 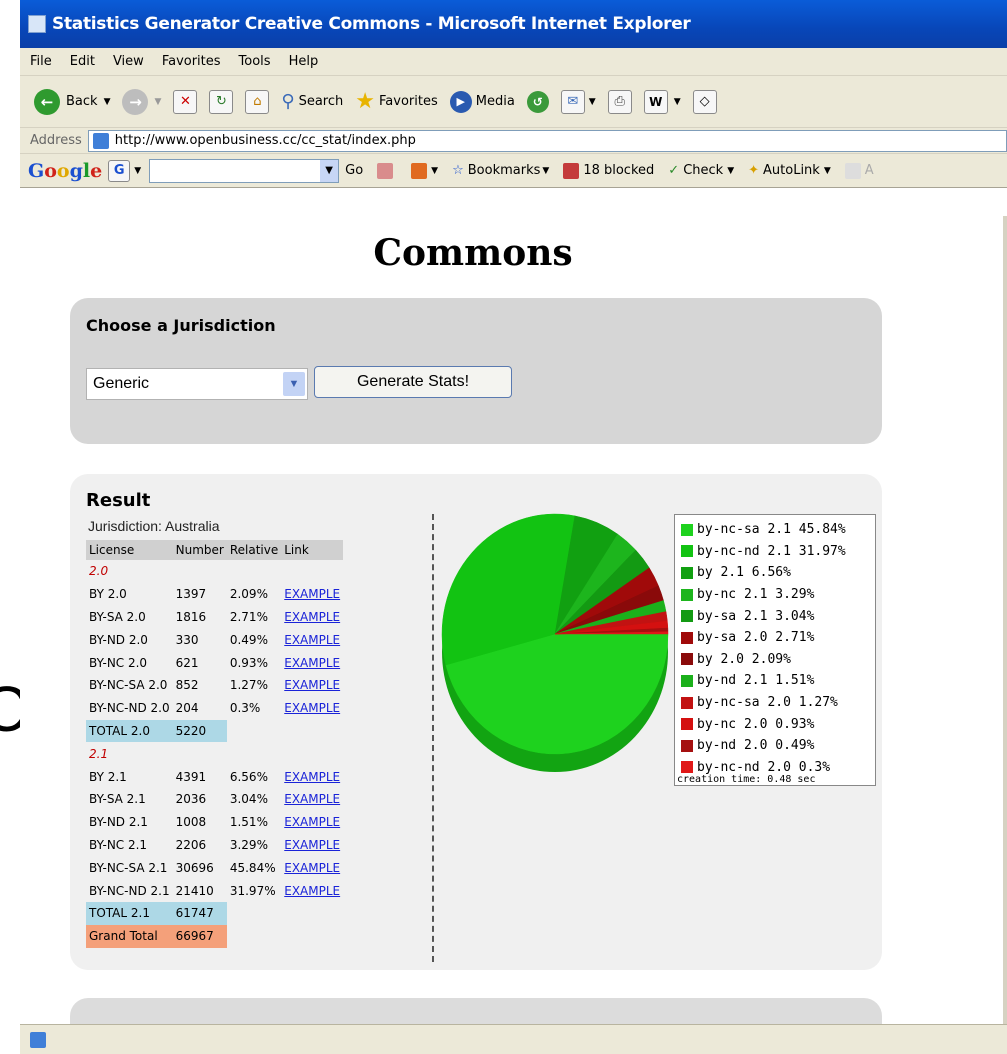 I want to click on bookmarks-button: ☆ Bookmarks ▼, so click(x=500, y=170).